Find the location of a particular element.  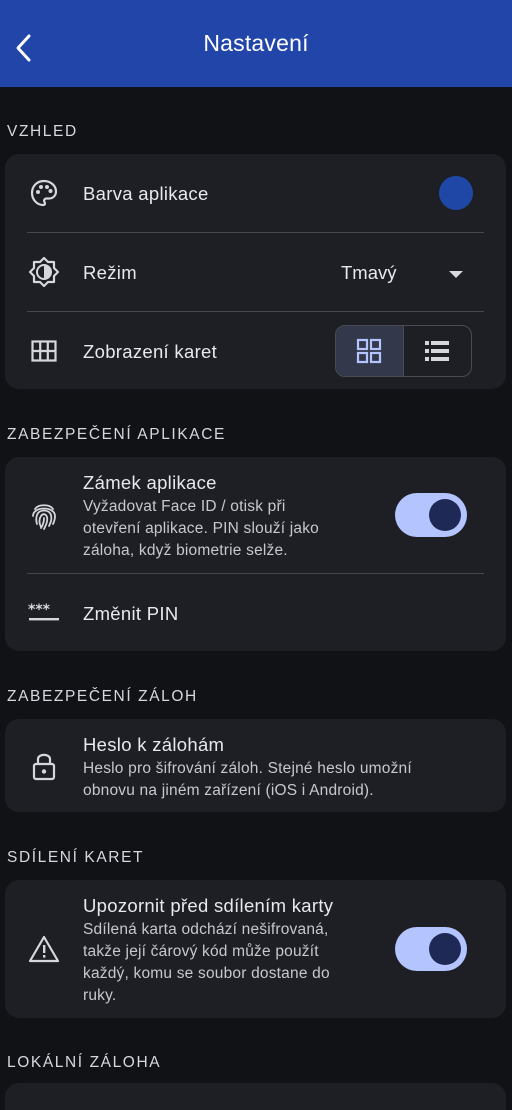

change-pin-row: *** Změnit PIN is located at coordinates (255, 612).